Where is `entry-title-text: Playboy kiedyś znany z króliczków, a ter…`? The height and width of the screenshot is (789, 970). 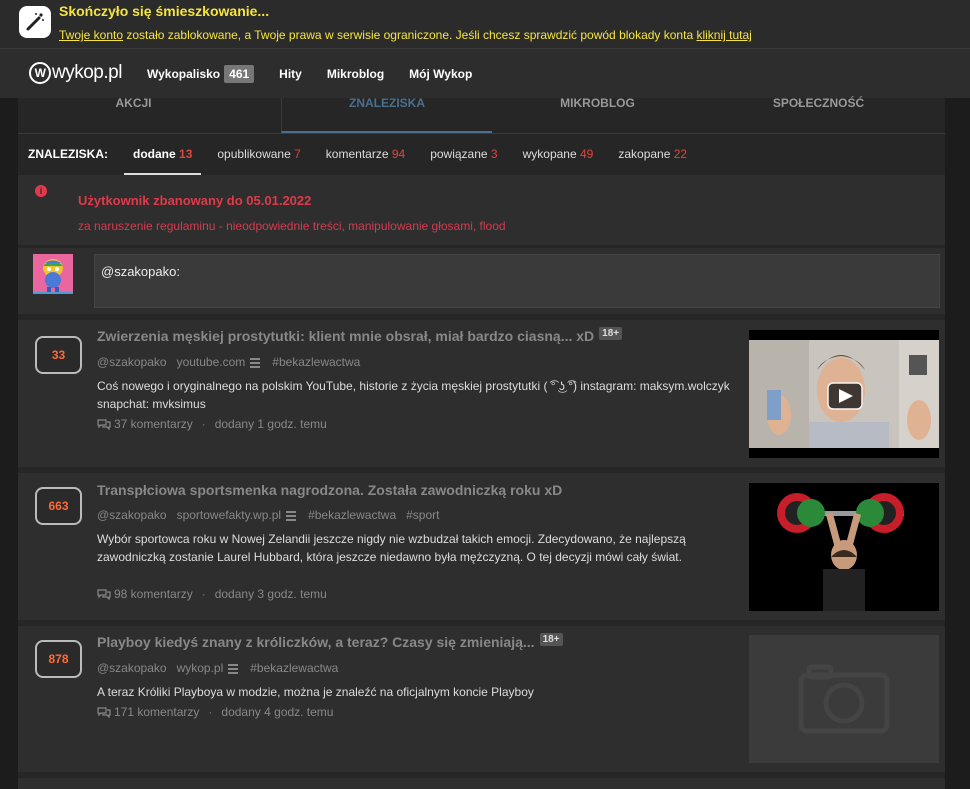
entry-title-text: Playboy kiedyś znany z króliczków, a ter… is located at coordinates (316, 642).